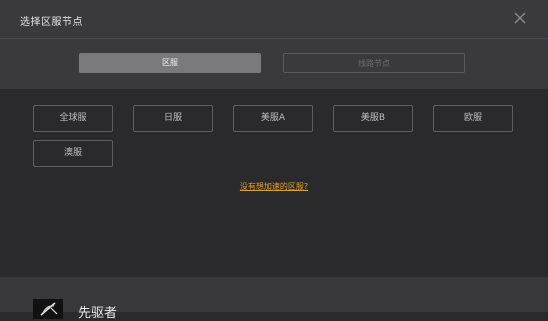 The width and height of the screenshot is (548, 321). I want to click on tab-region: 区服, so click(170, 63).